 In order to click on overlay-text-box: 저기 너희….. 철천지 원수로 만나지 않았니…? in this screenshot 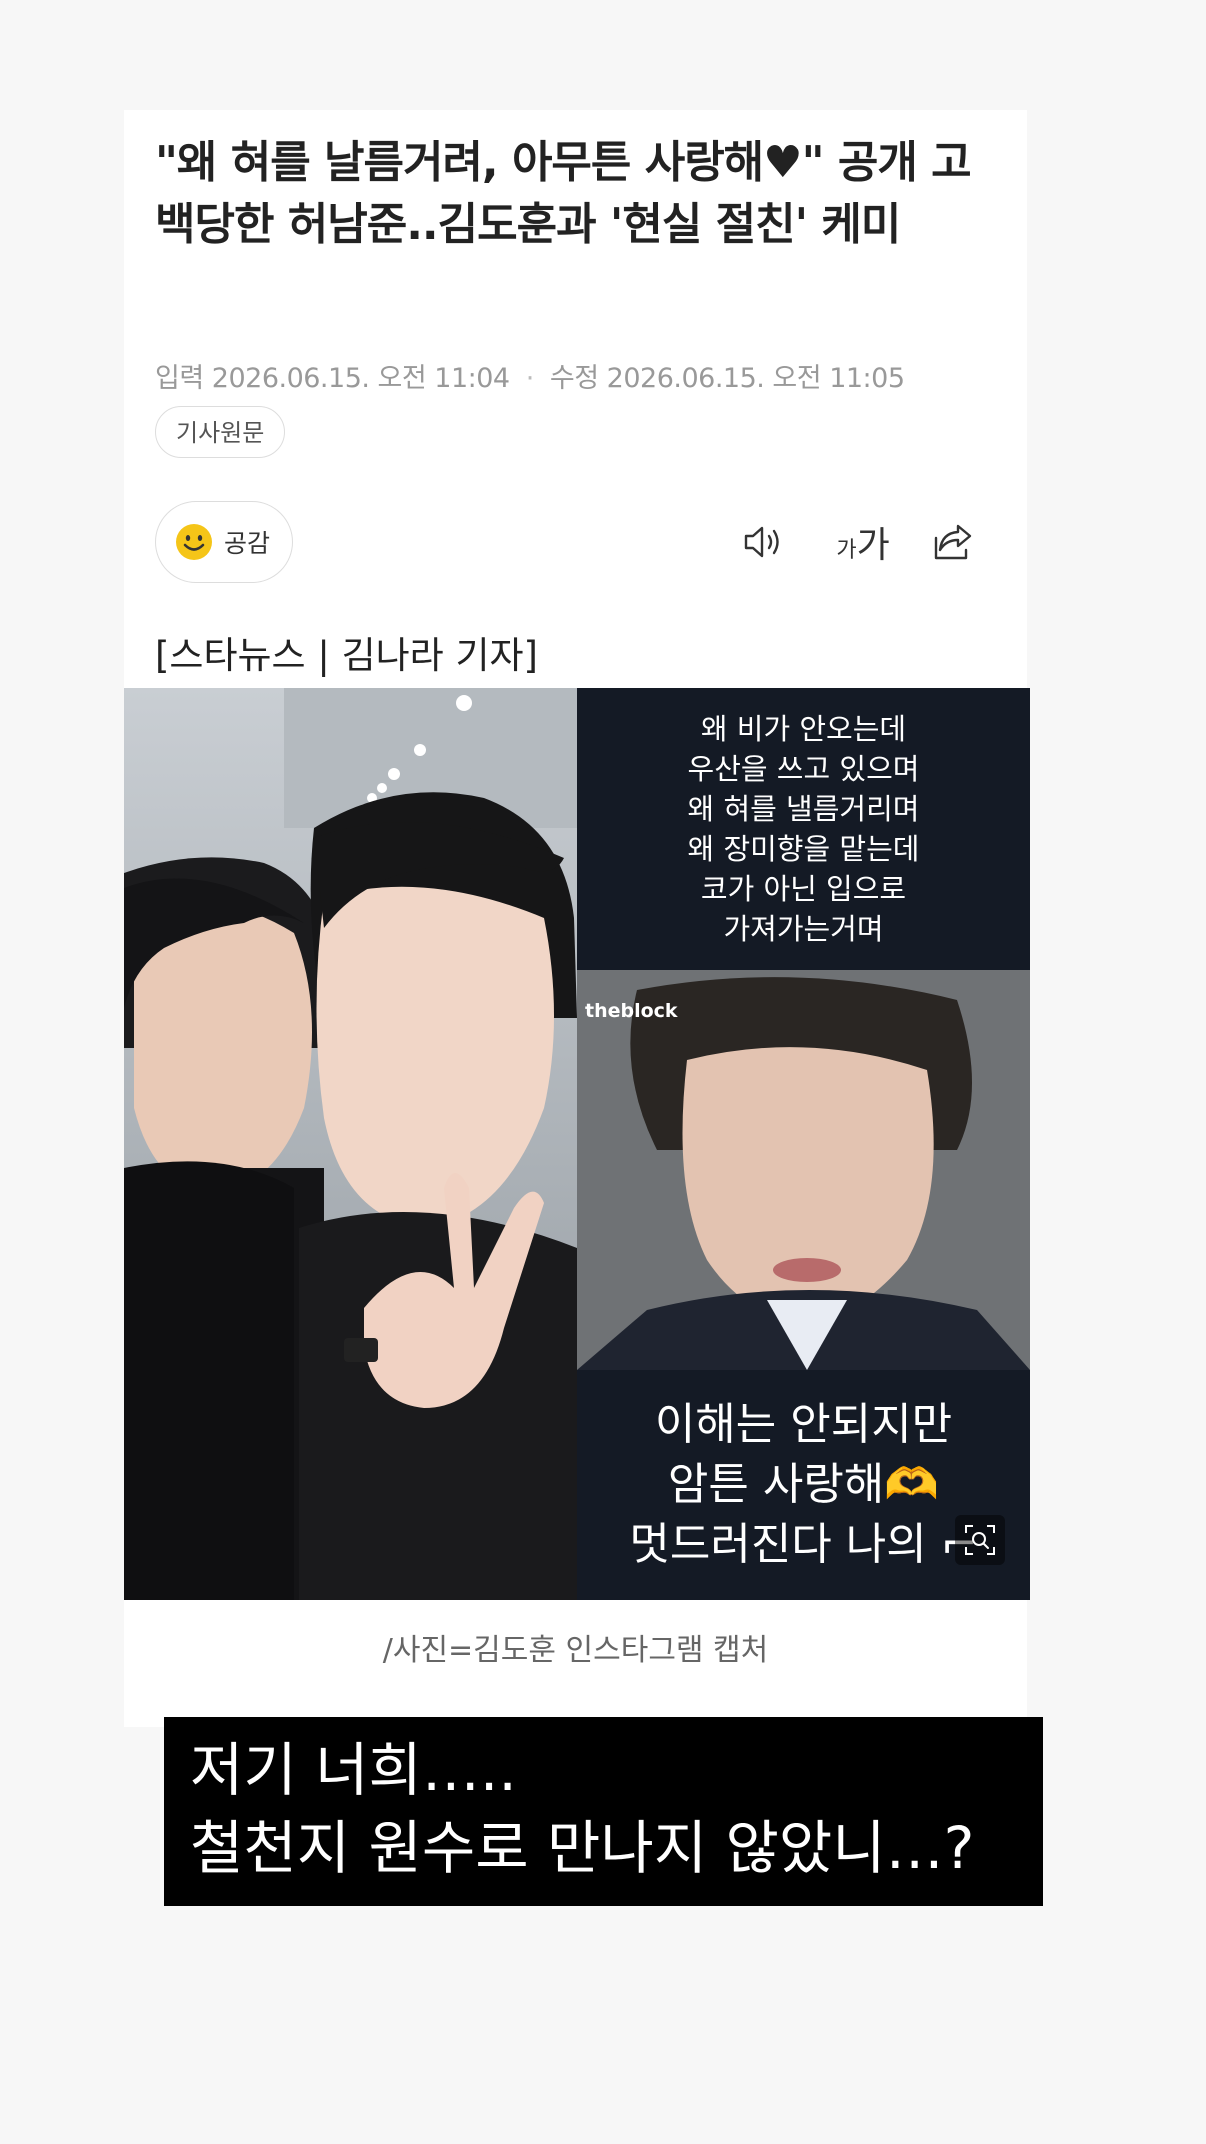, I will do `click(603, 1811)`.